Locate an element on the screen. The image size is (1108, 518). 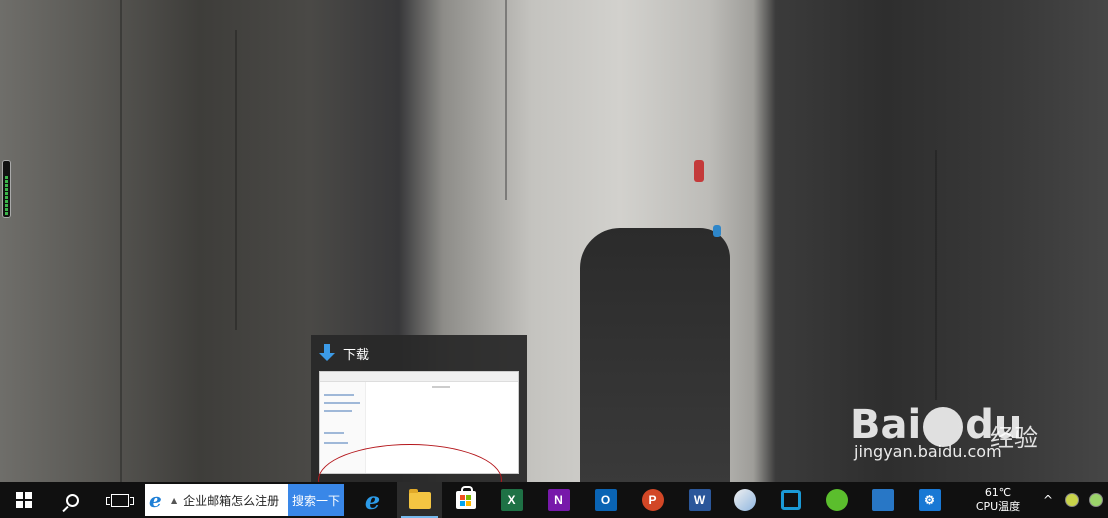
virtualbox-icon is located at coordinates (790, 500).